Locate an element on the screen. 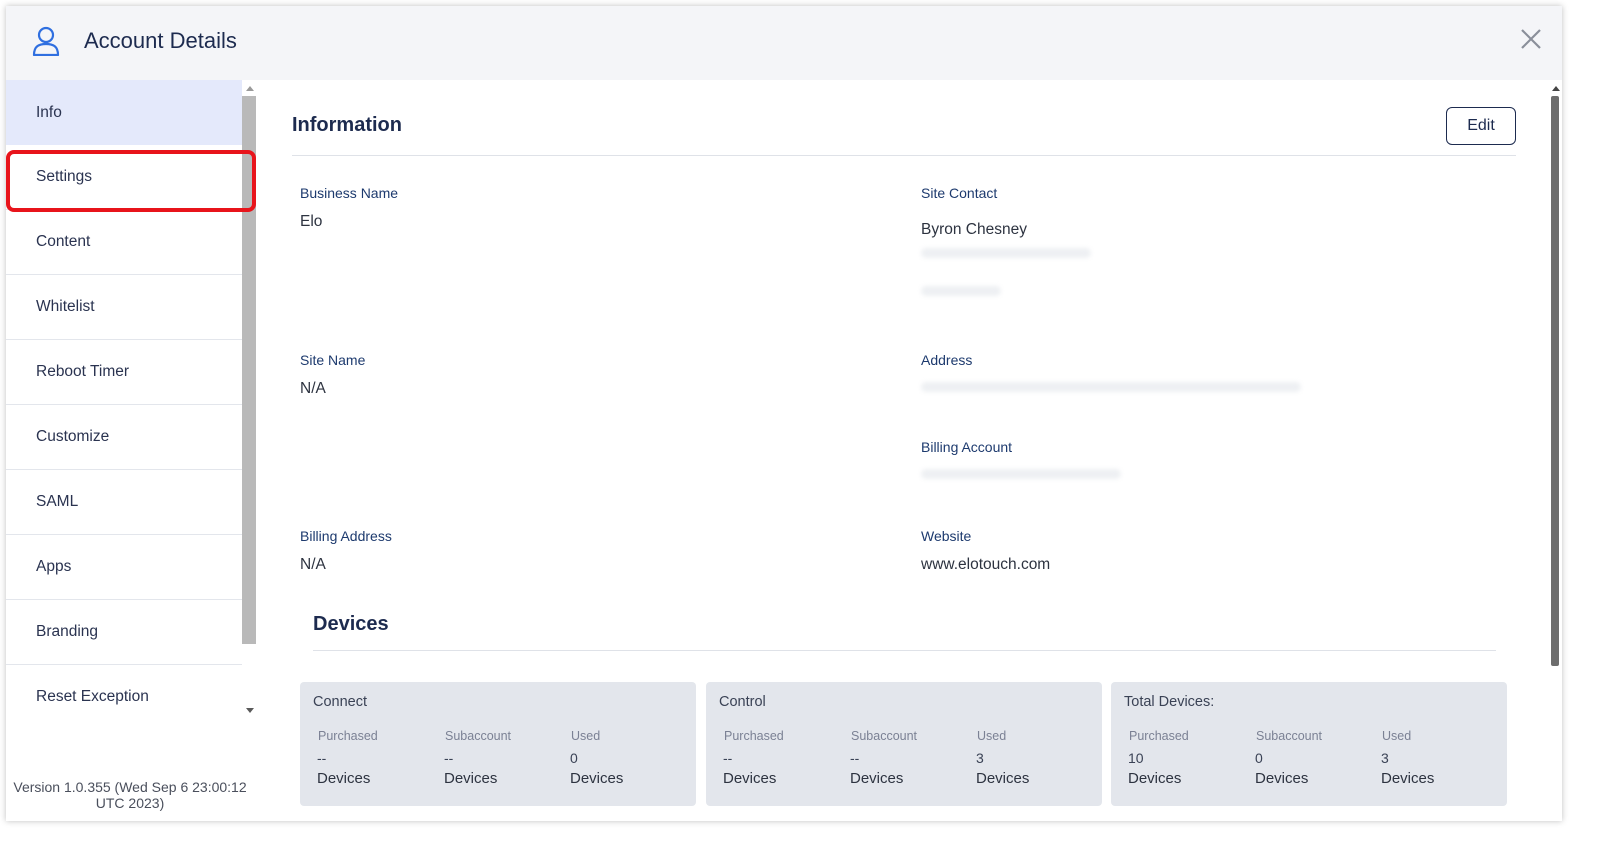  sidebar-item-label: Settings is located at coordinates (64, 176).